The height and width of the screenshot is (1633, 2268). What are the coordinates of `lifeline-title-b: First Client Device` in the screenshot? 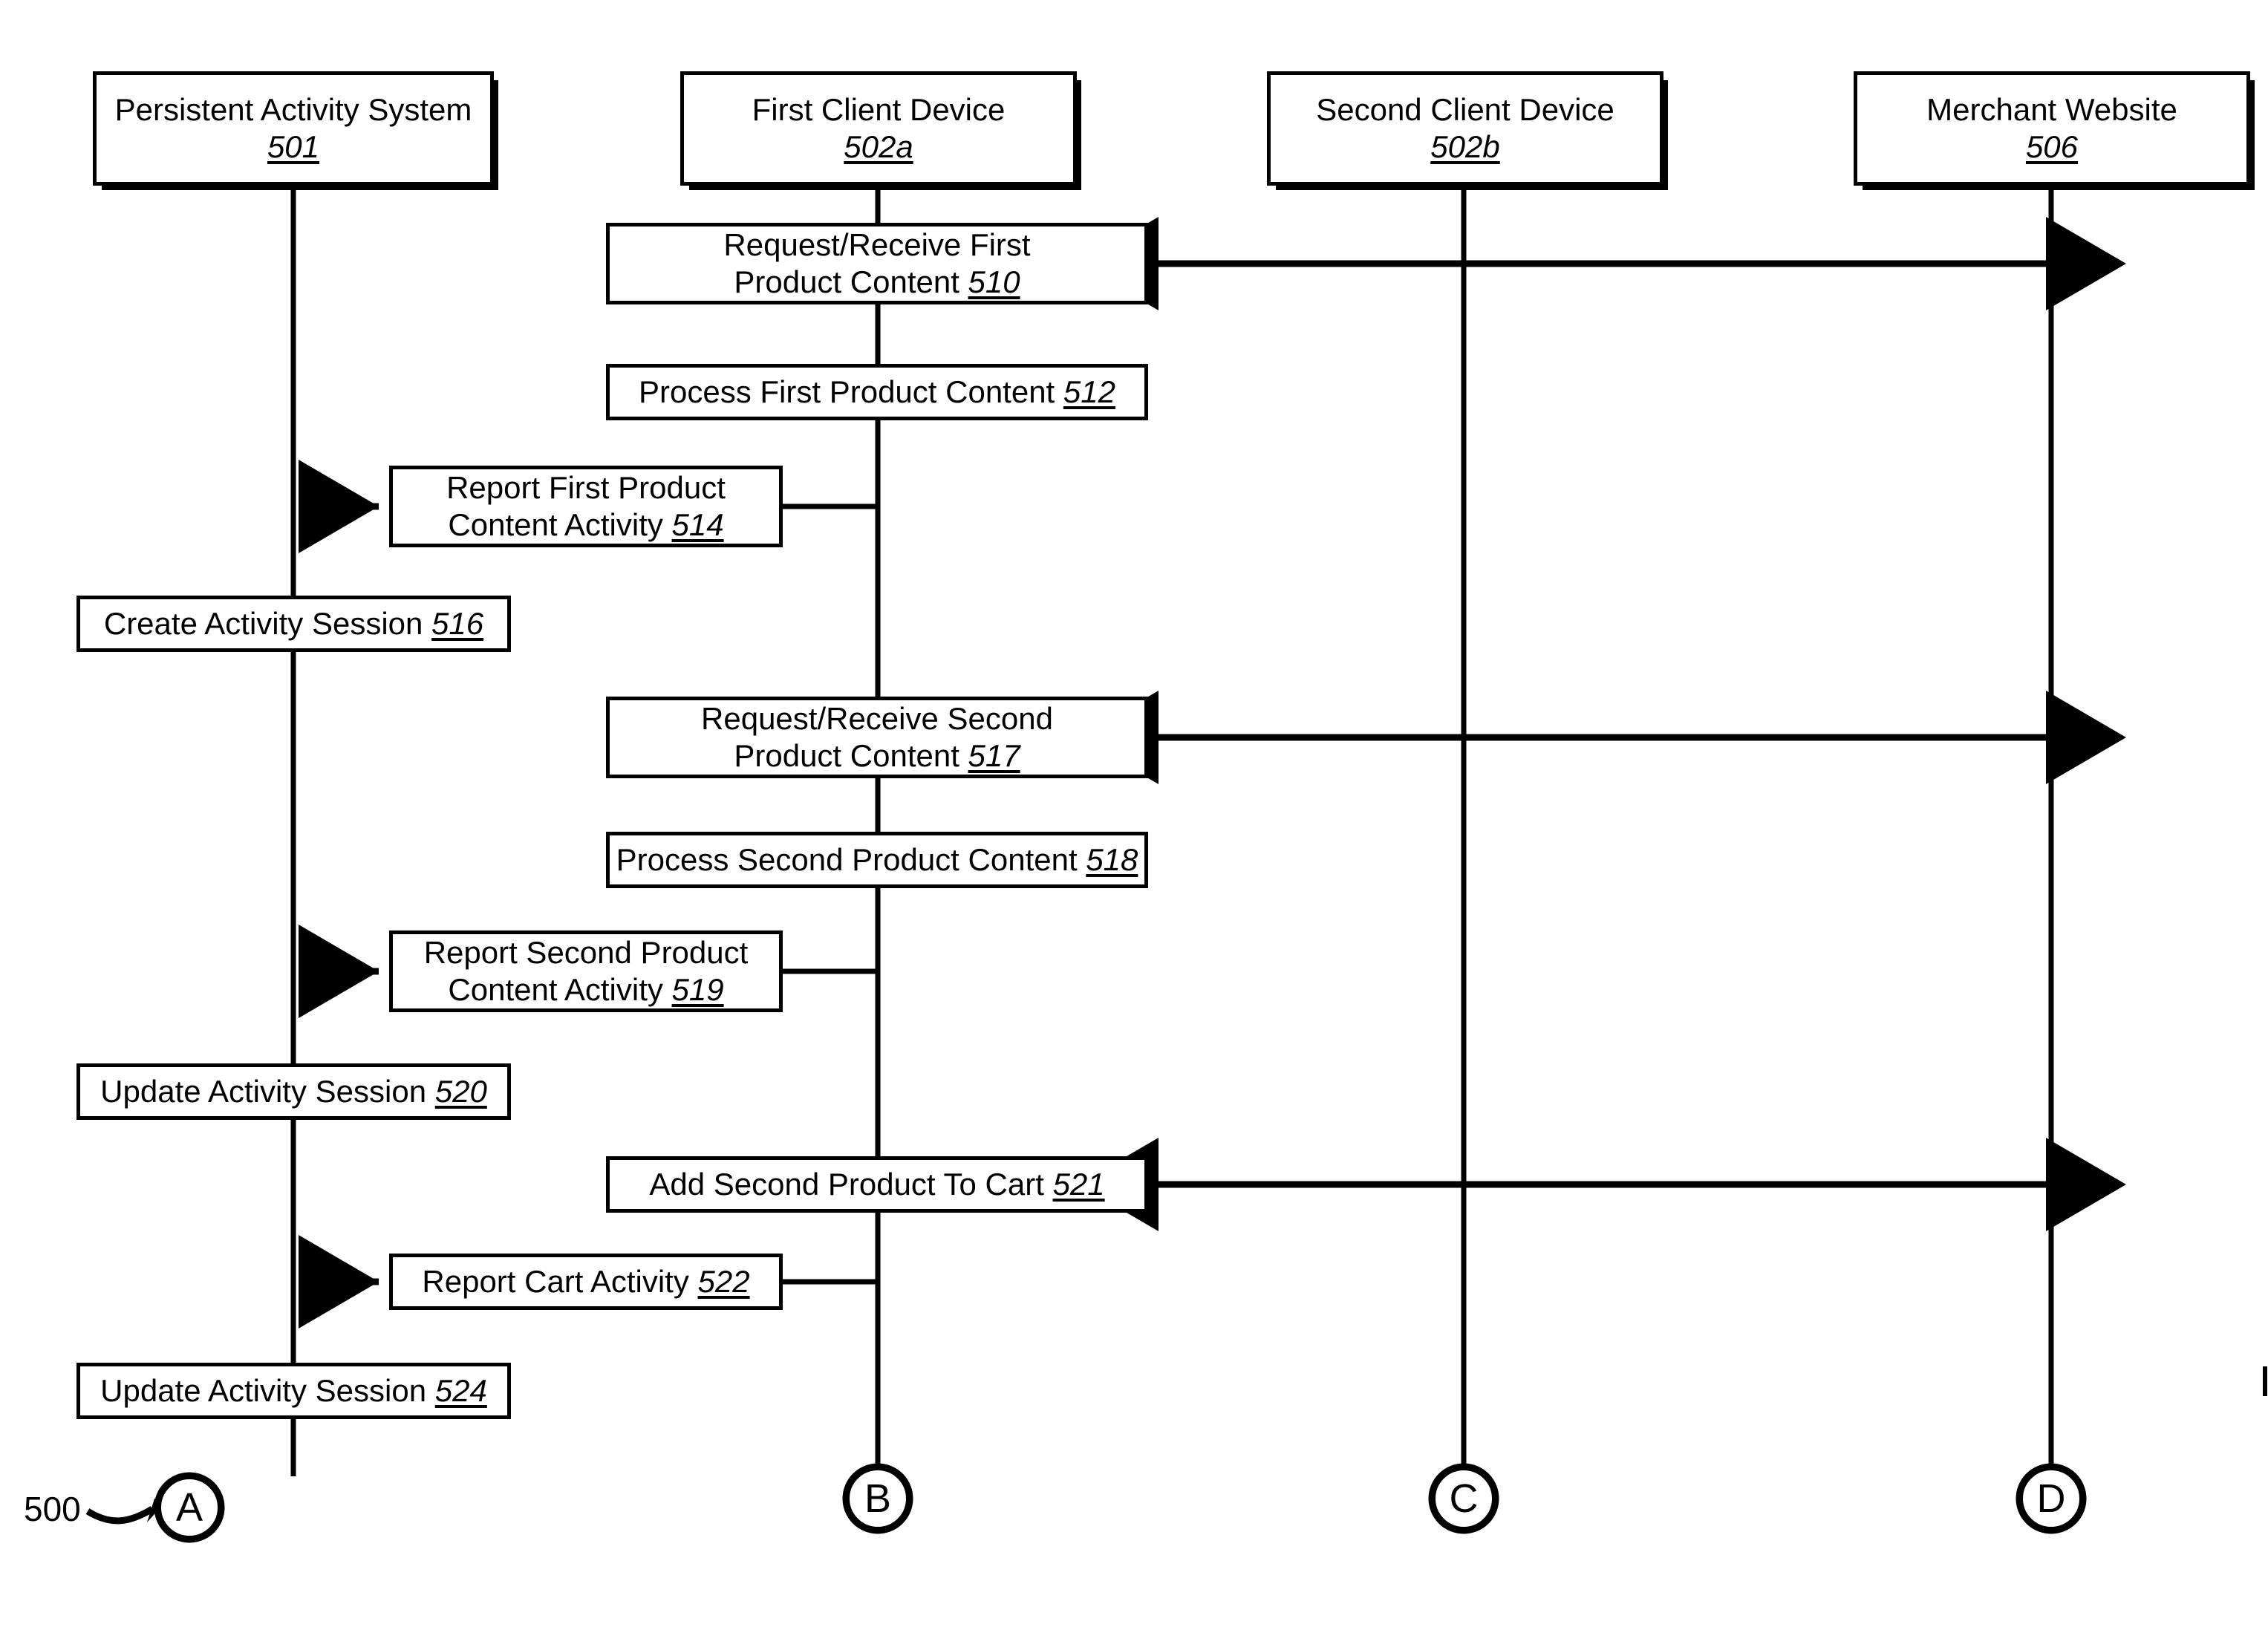 It's located at (879, 110).